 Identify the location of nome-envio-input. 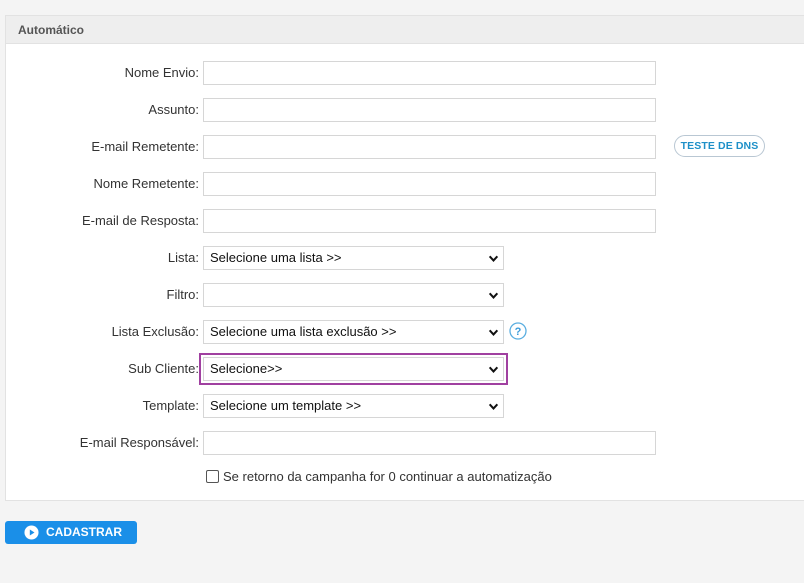
(429, 73).